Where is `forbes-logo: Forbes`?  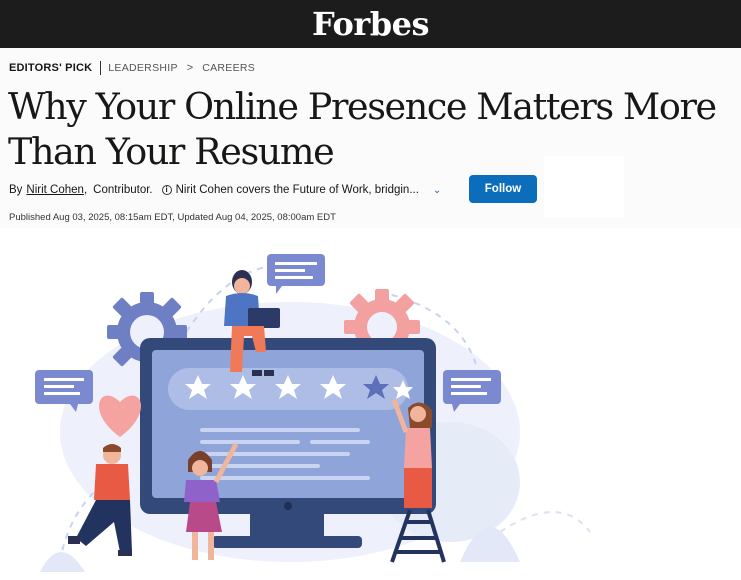 forbes-logo: Forbes is located at coordinates (370, 24).